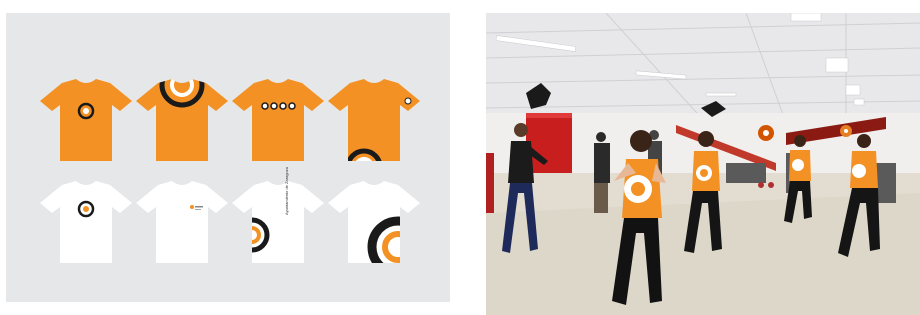 This screenshot has width=920, height=315. What do you see at coordinates (374, 222) in the screenshot?
I see `white-shirt-large-ring` at bounding box center [374, 222].